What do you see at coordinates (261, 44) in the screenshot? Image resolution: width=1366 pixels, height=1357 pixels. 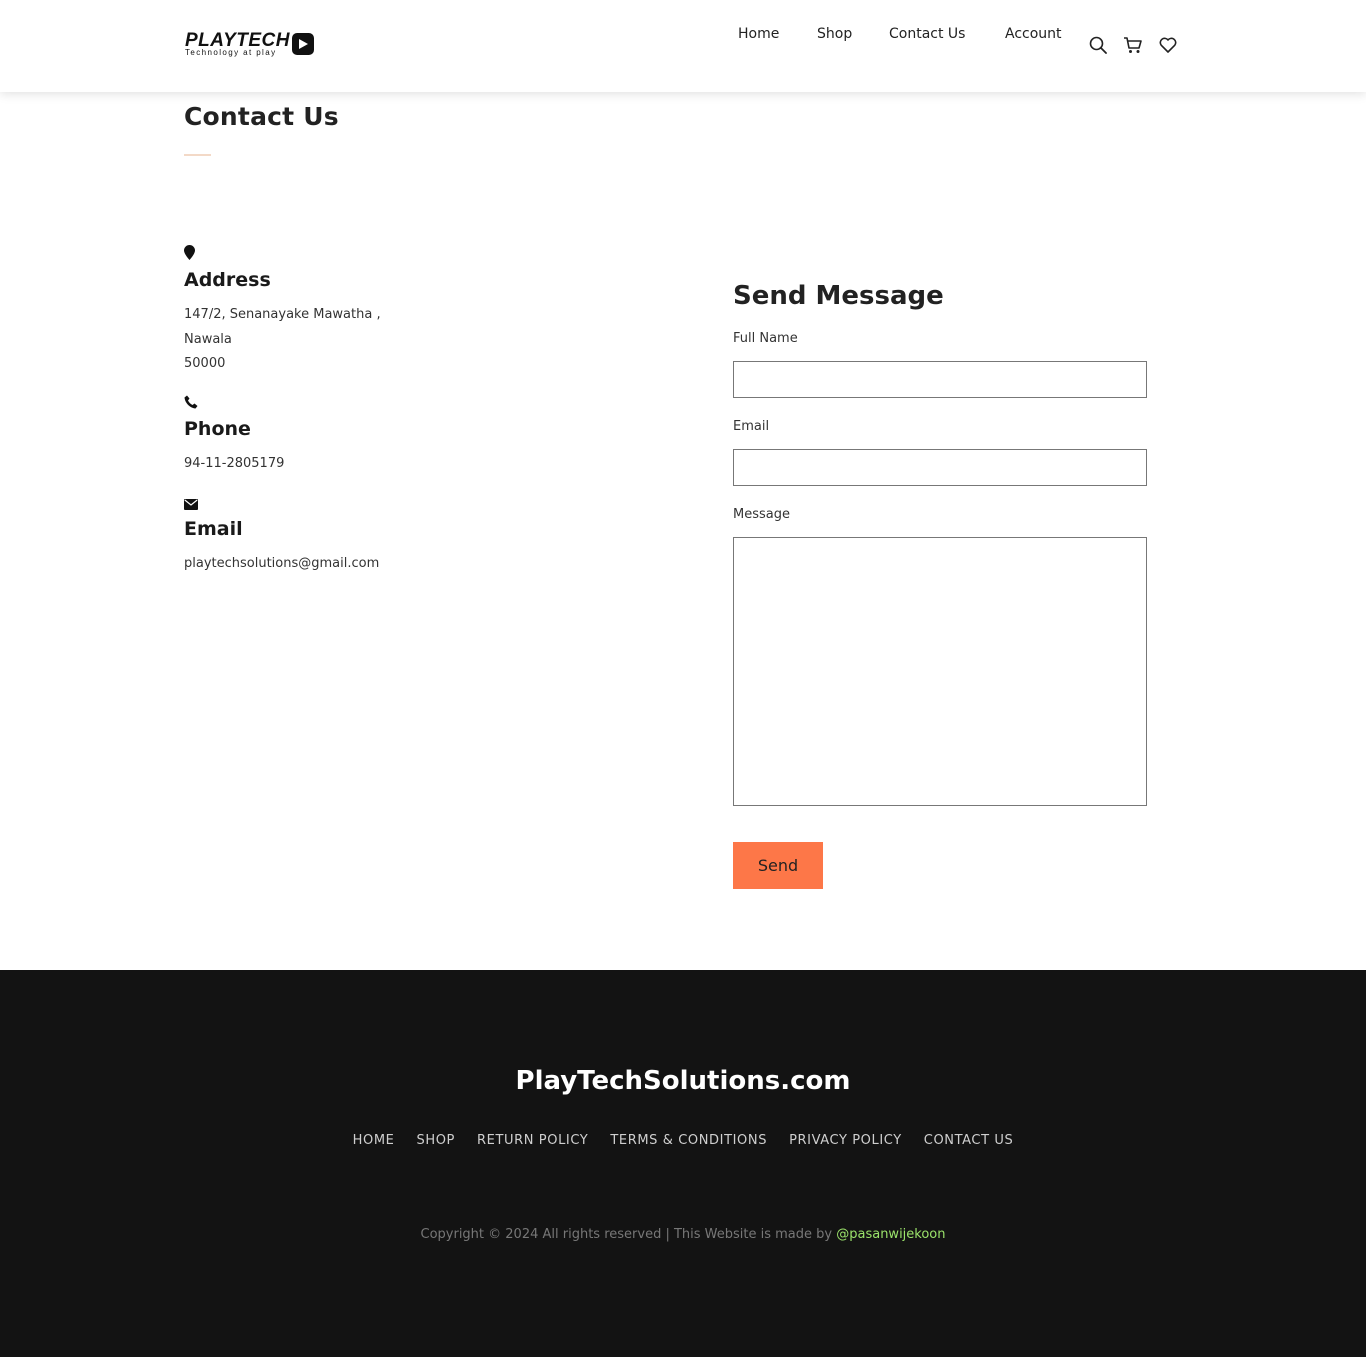 I see `site-logo: PLAYTECH Technology at play` at bounding box center [261, 44].